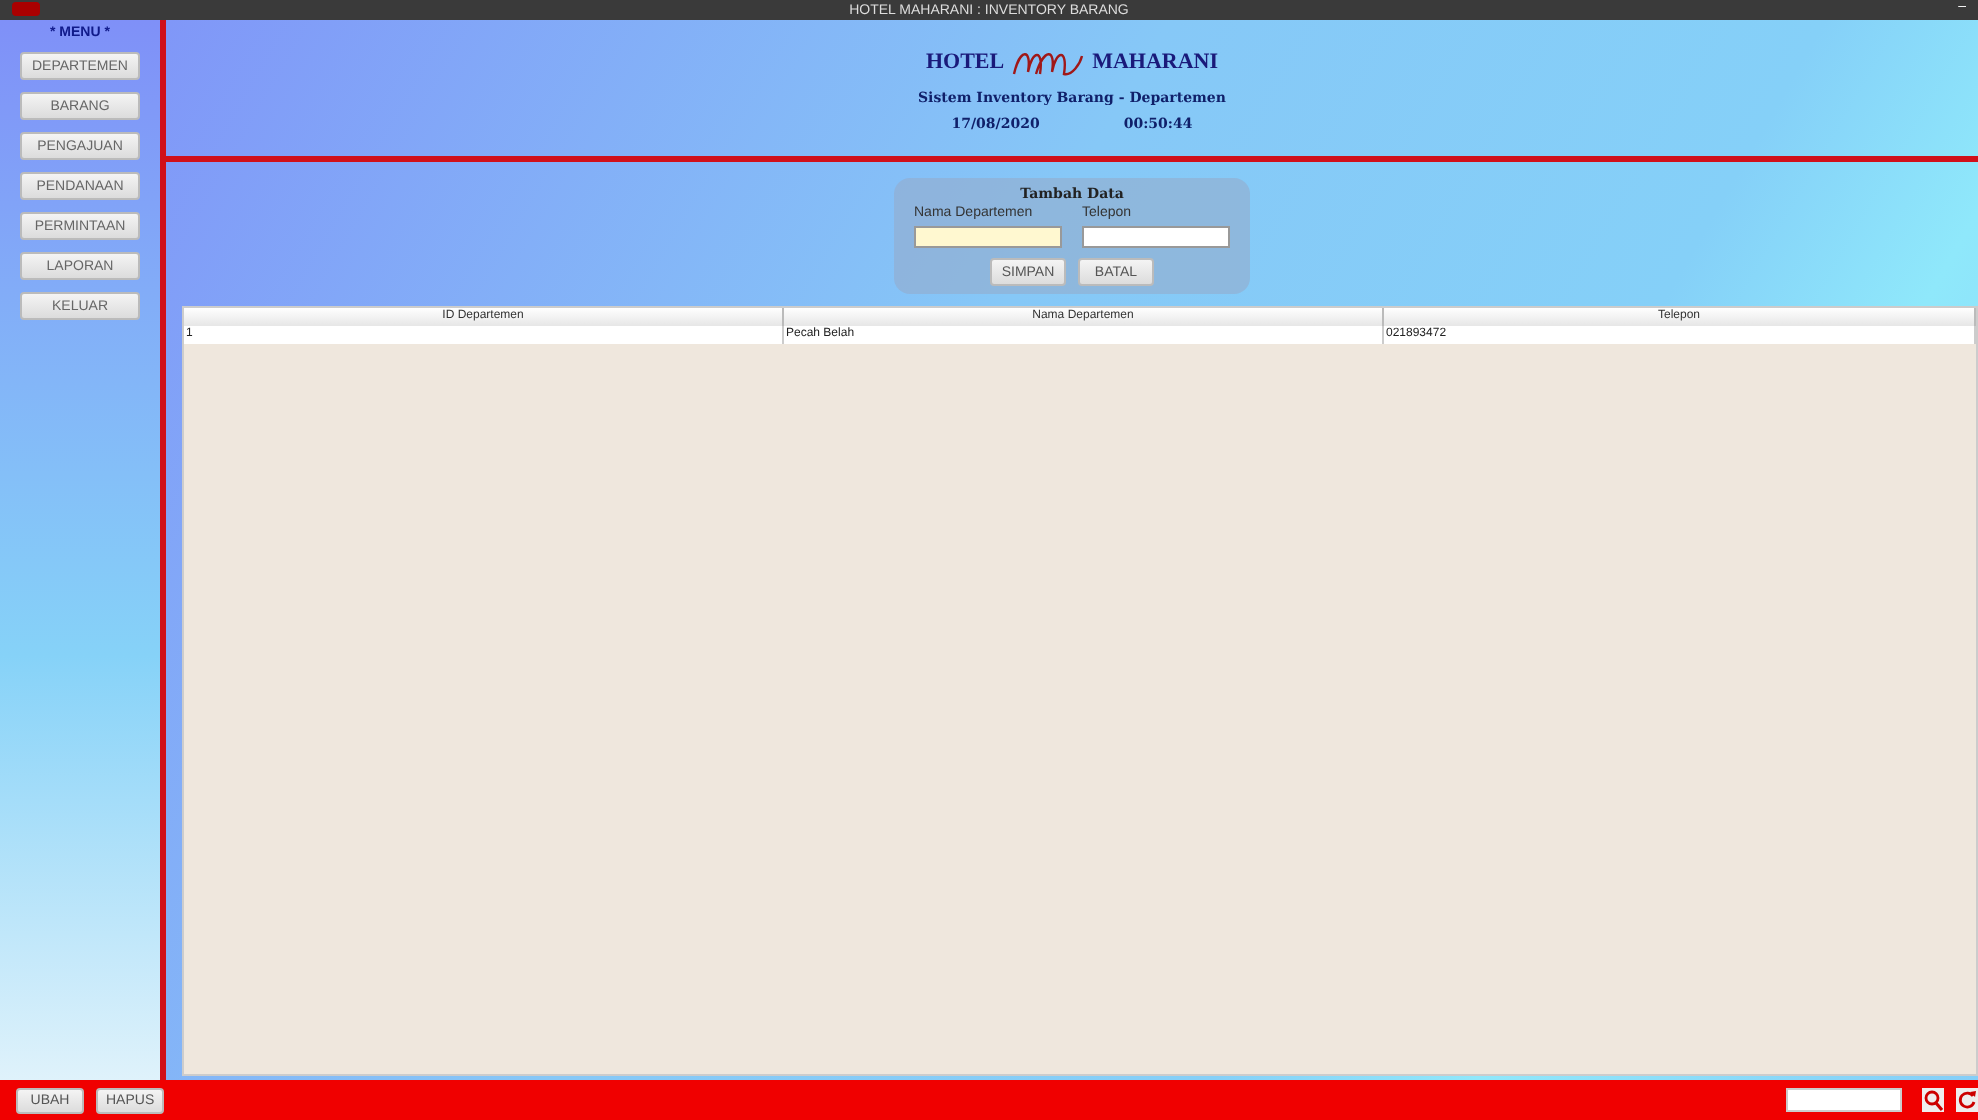 This screenshot has height=1120, width=1978. I want to click on search-field, so click(1844, 1100).